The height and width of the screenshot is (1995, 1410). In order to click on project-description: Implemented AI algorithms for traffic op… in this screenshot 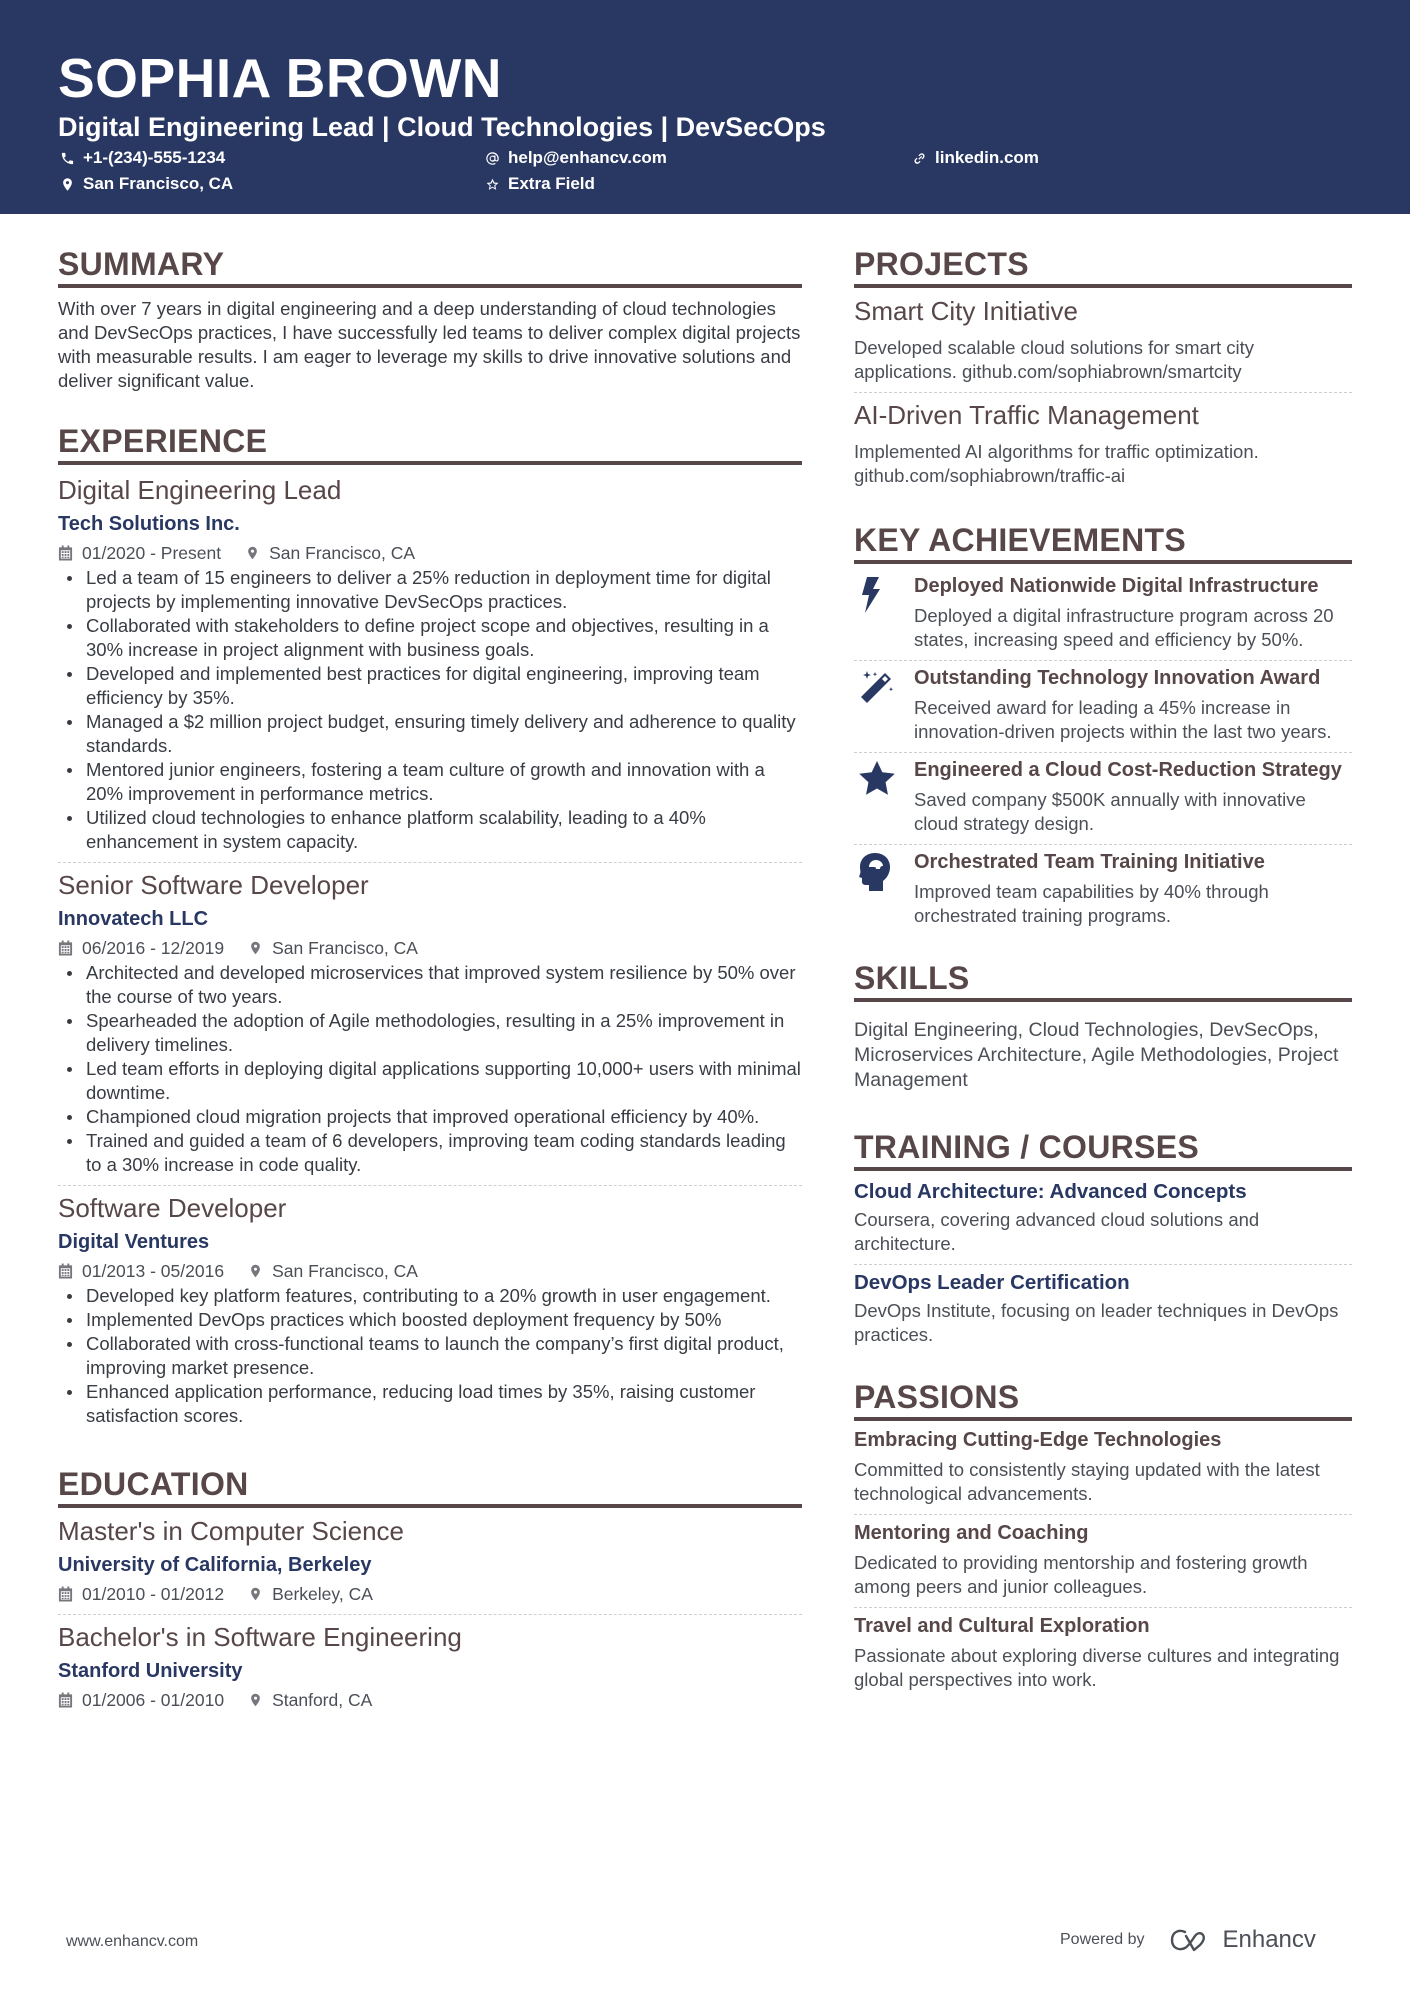, I will do `click(1056, 463)`.